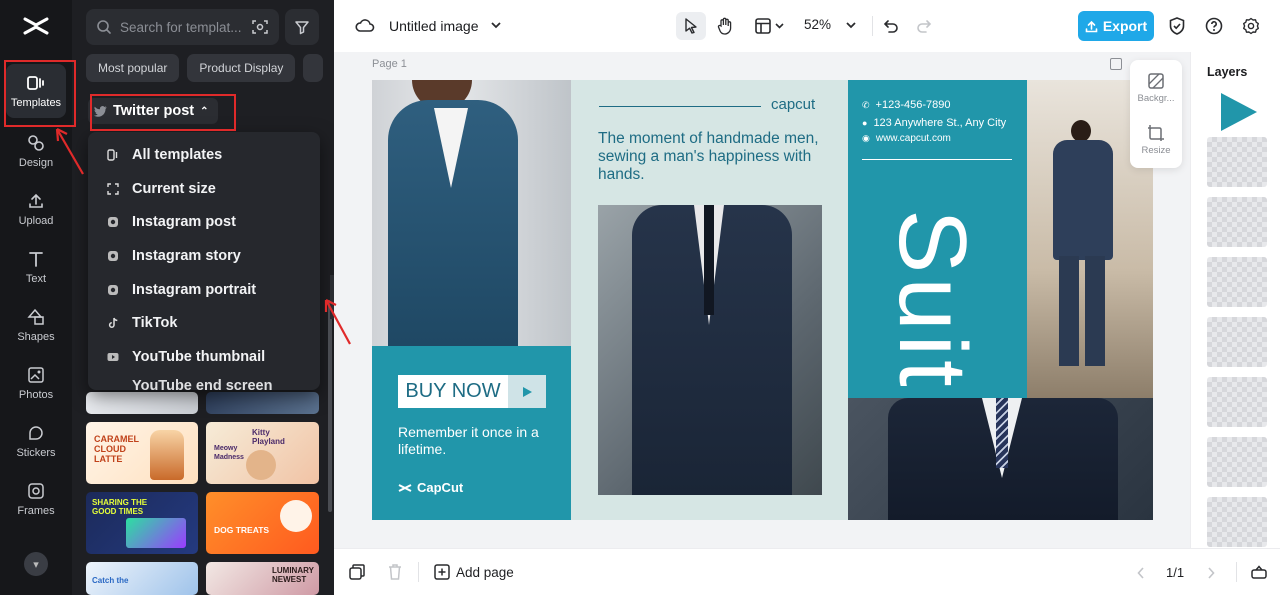 The height and width of the screenshot is (595, 1280). I want to click on menu-item-label: YouTube end screen, so click(202, 383).